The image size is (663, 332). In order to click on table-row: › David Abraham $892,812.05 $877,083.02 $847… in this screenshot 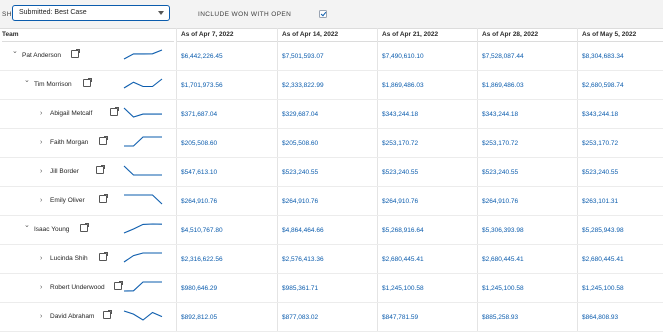, I will do `click(331, 317)`.